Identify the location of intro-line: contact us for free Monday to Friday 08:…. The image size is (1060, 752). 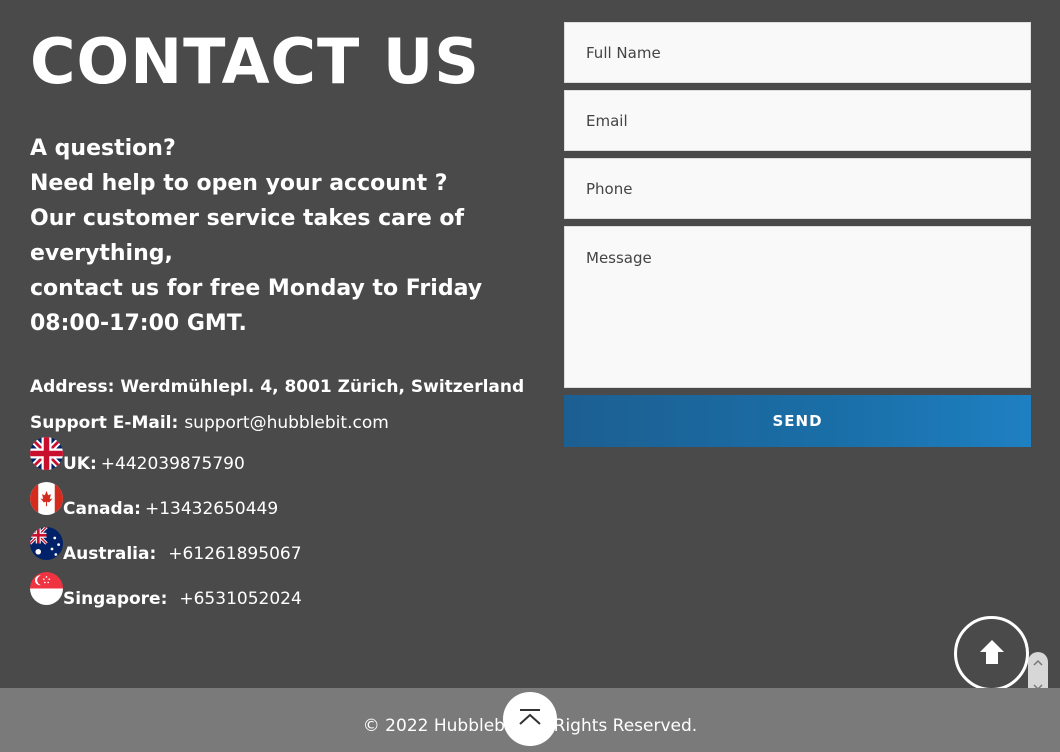
(256, 306).